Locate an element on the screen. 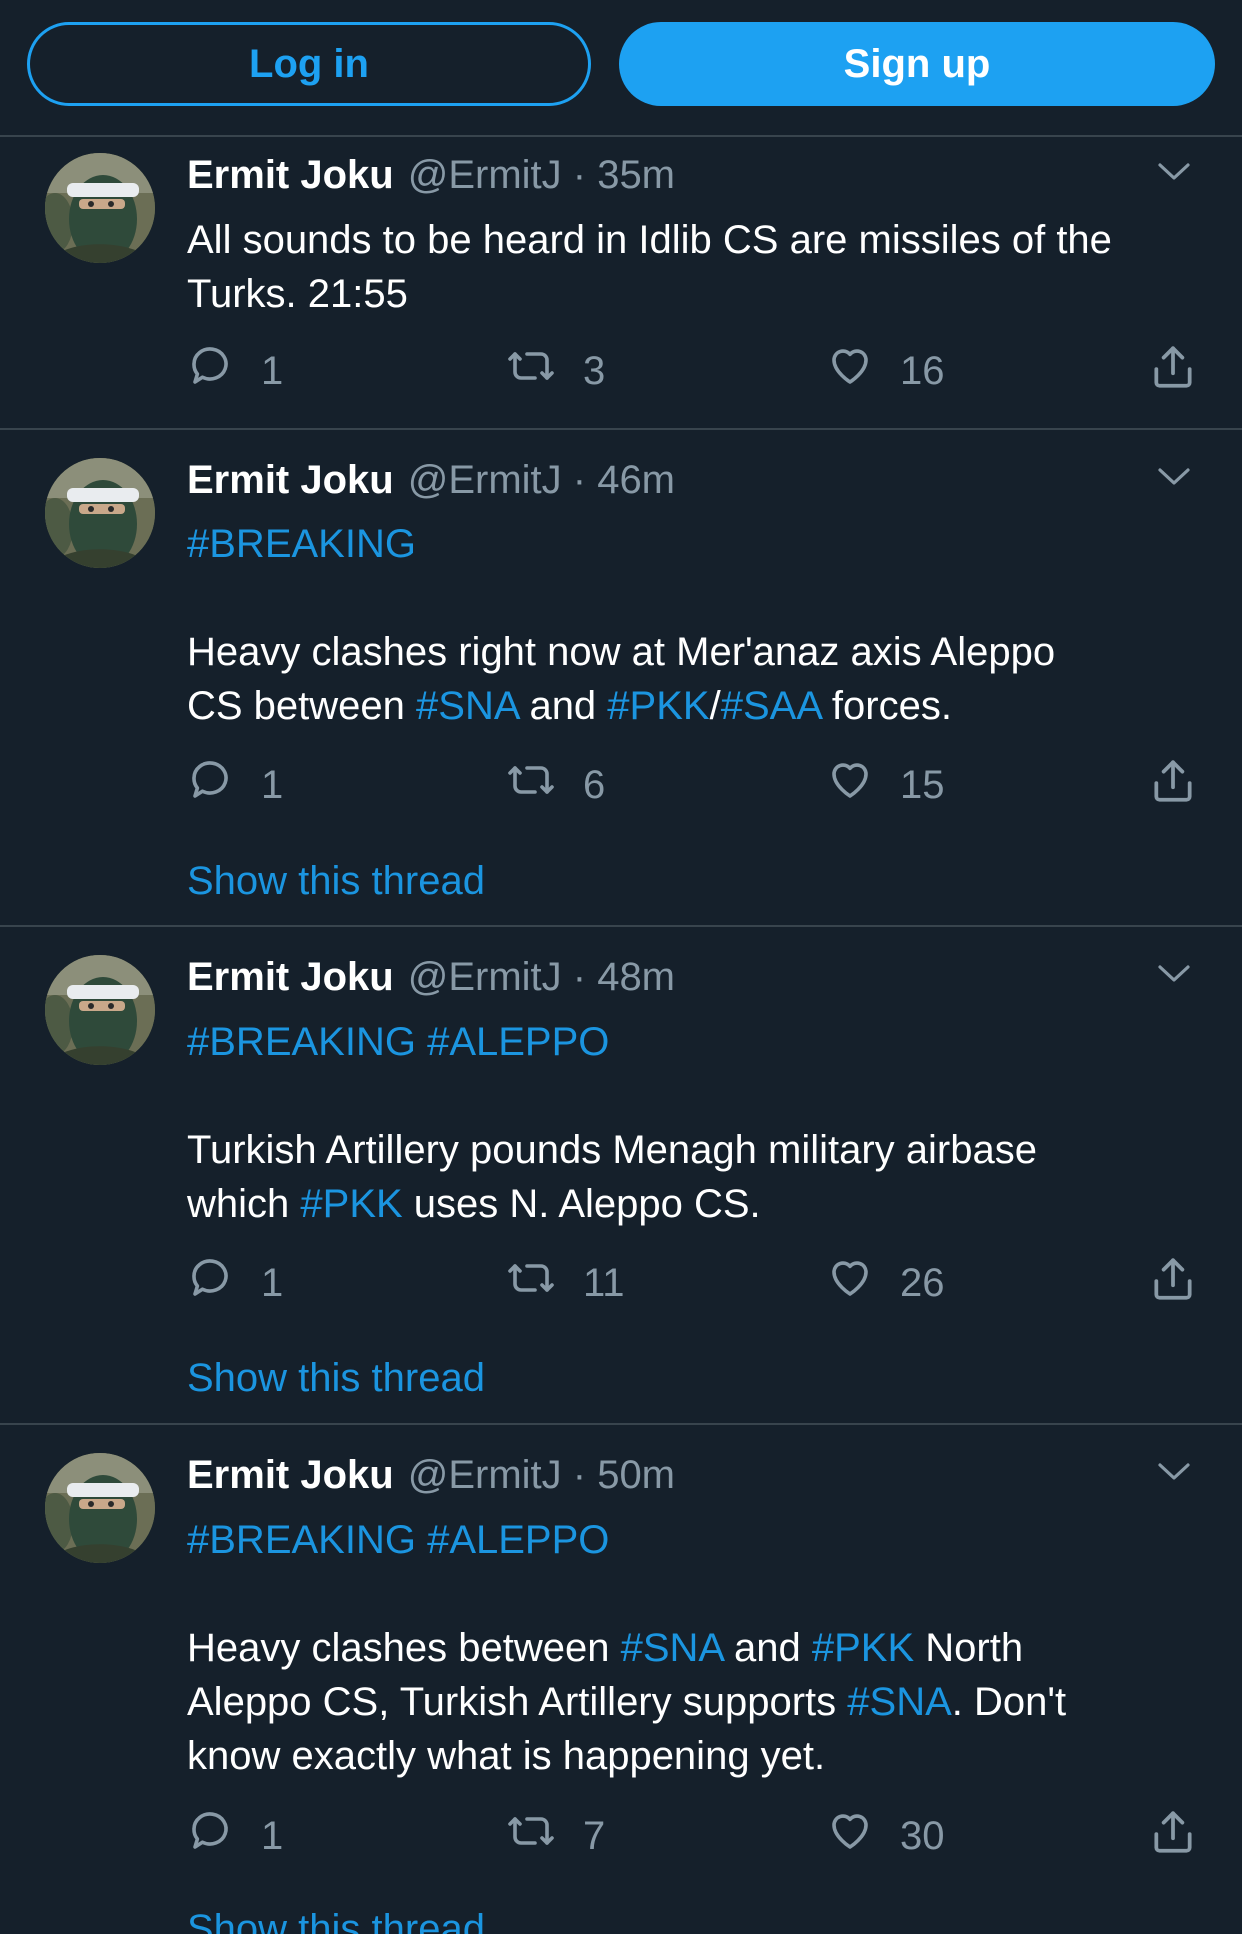 Image resolution: width=1242 pixels, height=1934 pixels. like-button: 26 is located at coordinates (885, 1283).